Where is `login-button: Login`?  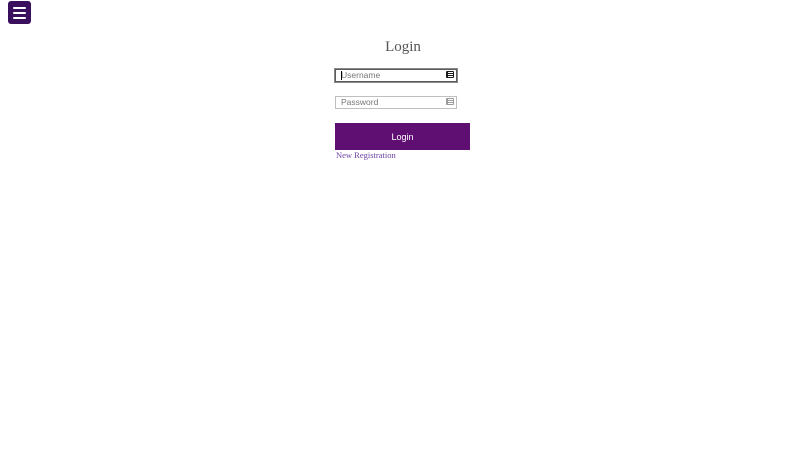
login-button: Login is located at coordinates (402, 136).